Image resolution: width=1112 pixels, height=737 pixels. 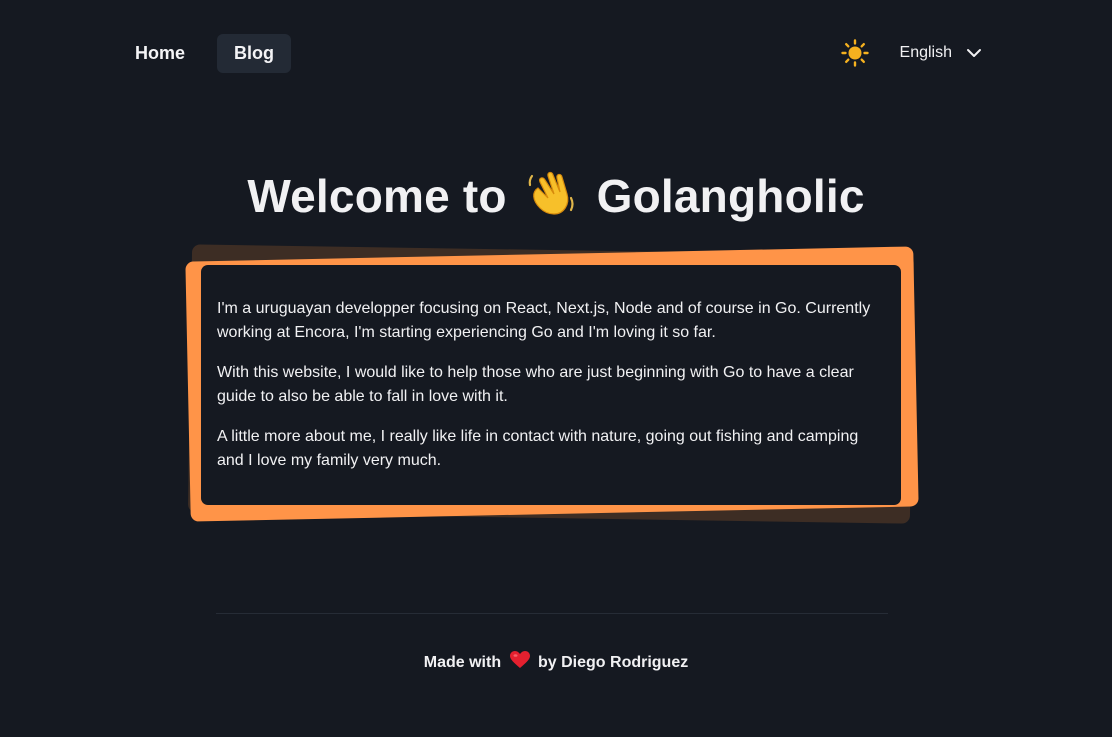 I want to click on theme-toggle-button, so click(x=855, y=53).